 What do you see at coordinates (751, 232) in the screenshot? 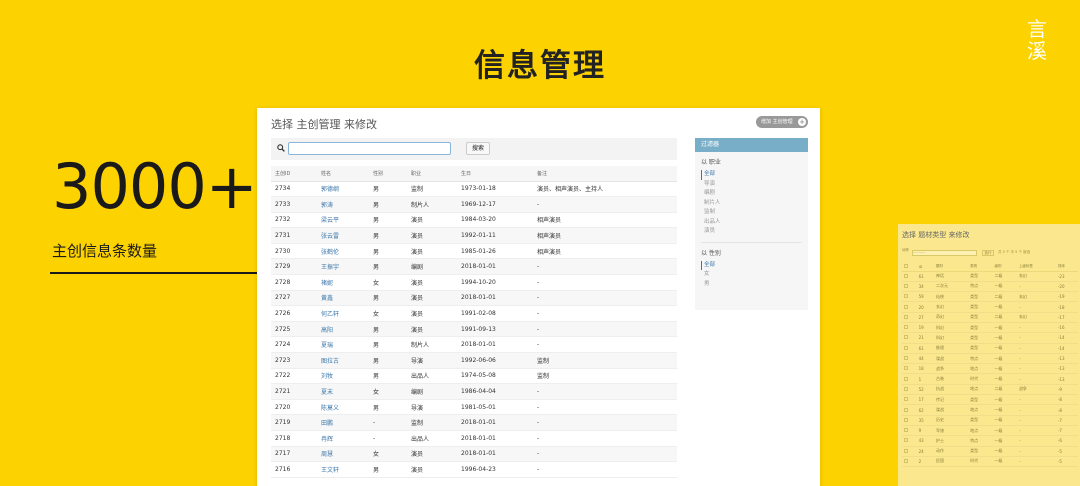
I see `filter-option: 演员` at bounding box center [751, 232].